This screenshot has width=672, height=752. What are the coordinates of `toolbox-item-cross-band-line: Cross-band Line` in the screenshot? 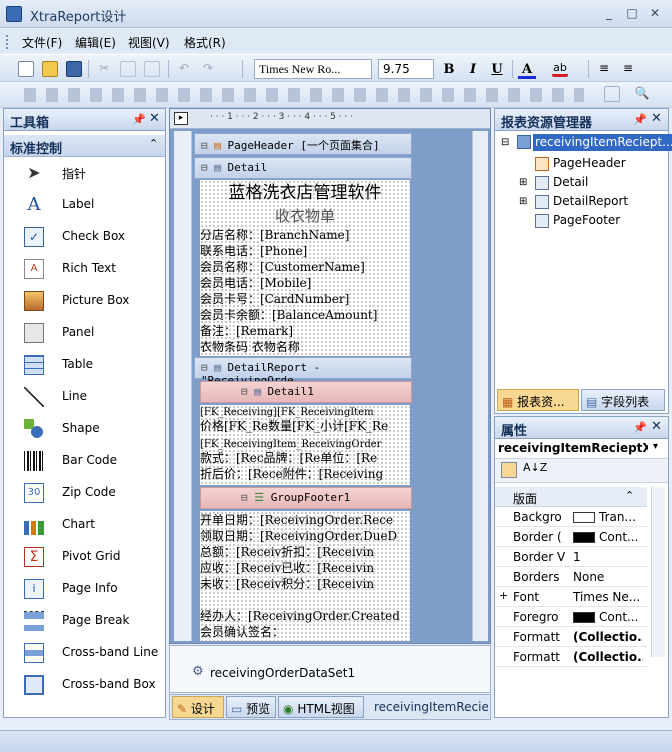 It's located at (94, 653).